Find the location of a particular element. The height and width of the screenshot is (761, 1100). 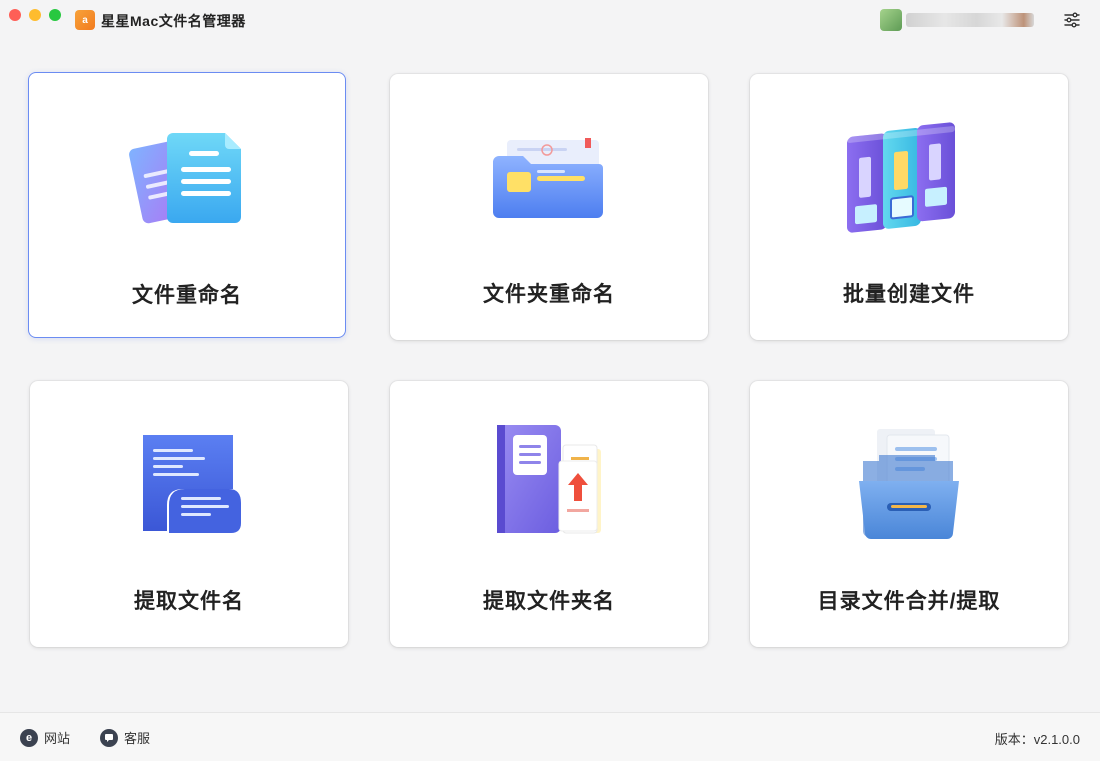

extract-foldername-icon is located at coordinates (549, 479).